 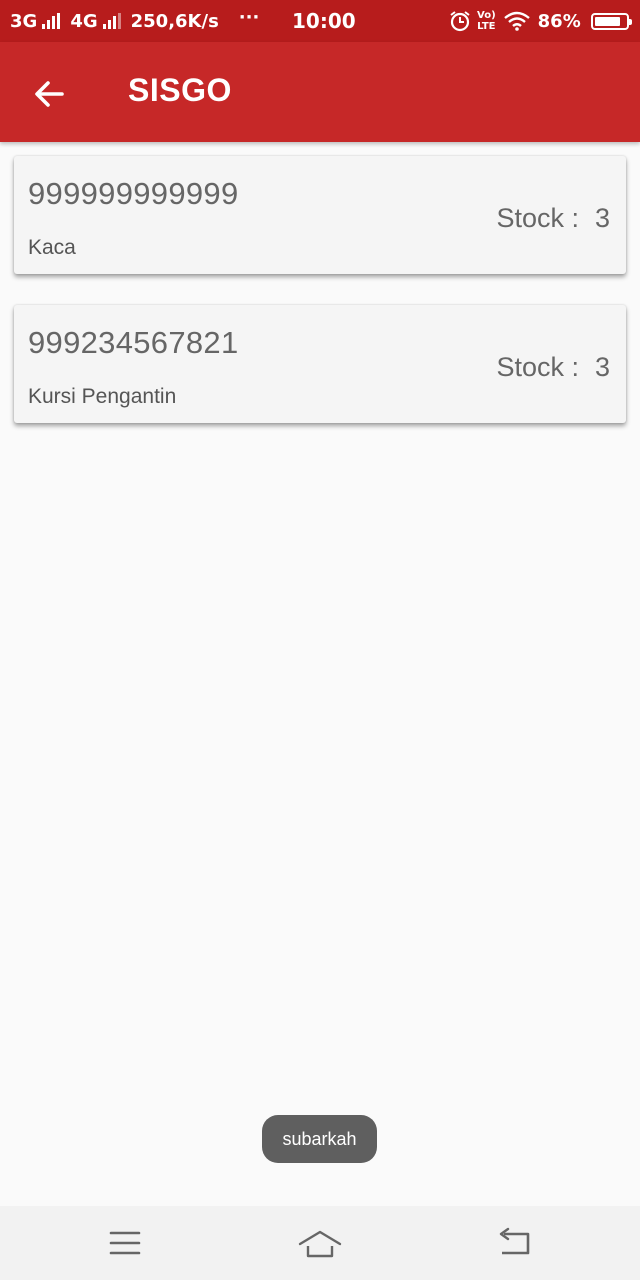 What do you see at coordinates (174, 21) in the screenshot?
I see `network-speed: 250,6K/s` at bounding box center [174, 21].